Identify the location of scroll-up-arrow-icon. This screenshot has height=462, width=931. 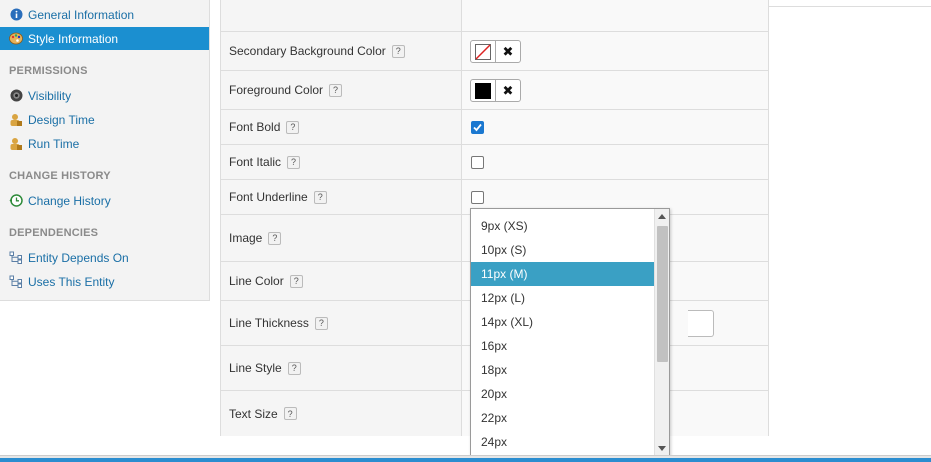
(662, 216).